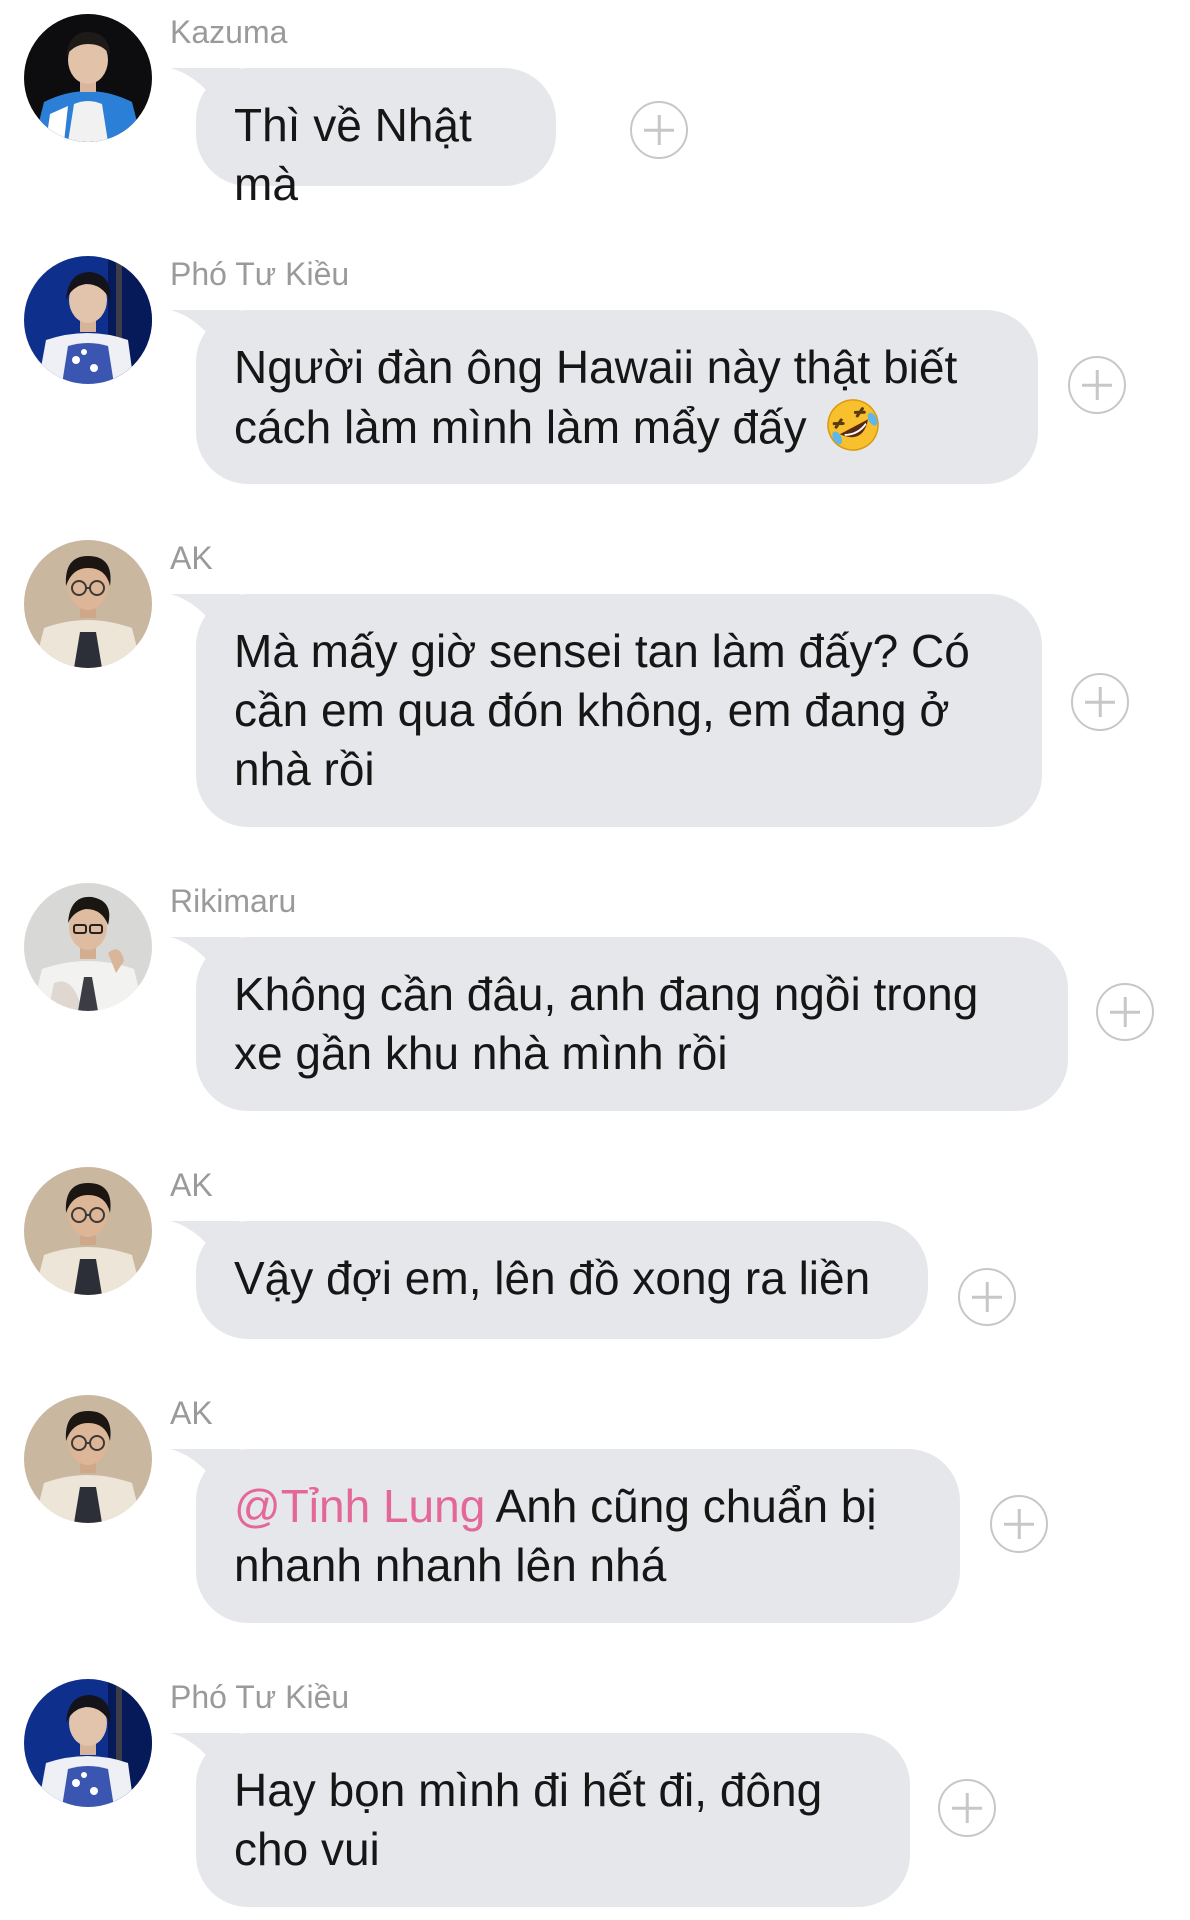  What do you see at coordinates (552, 1278) in the screenshot?
I see `message-text: Vậy đợi em, lên đồ xong ra liền` at bounding box center [552, 1278].